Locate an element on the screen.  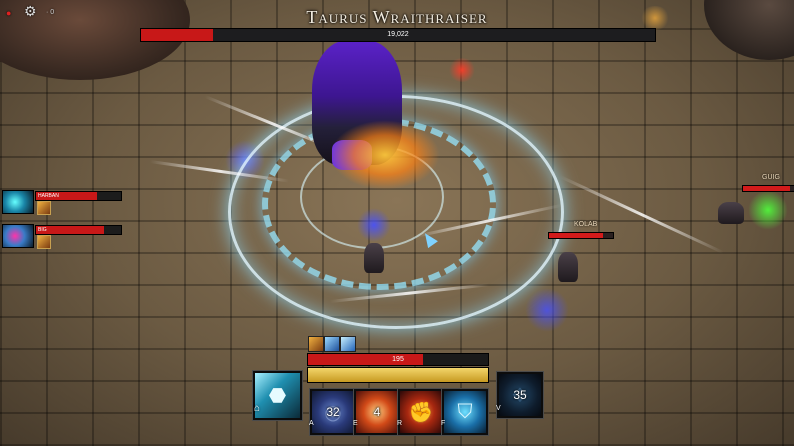
ability-slot-r: ✊ is located at coordinates (421, 412).